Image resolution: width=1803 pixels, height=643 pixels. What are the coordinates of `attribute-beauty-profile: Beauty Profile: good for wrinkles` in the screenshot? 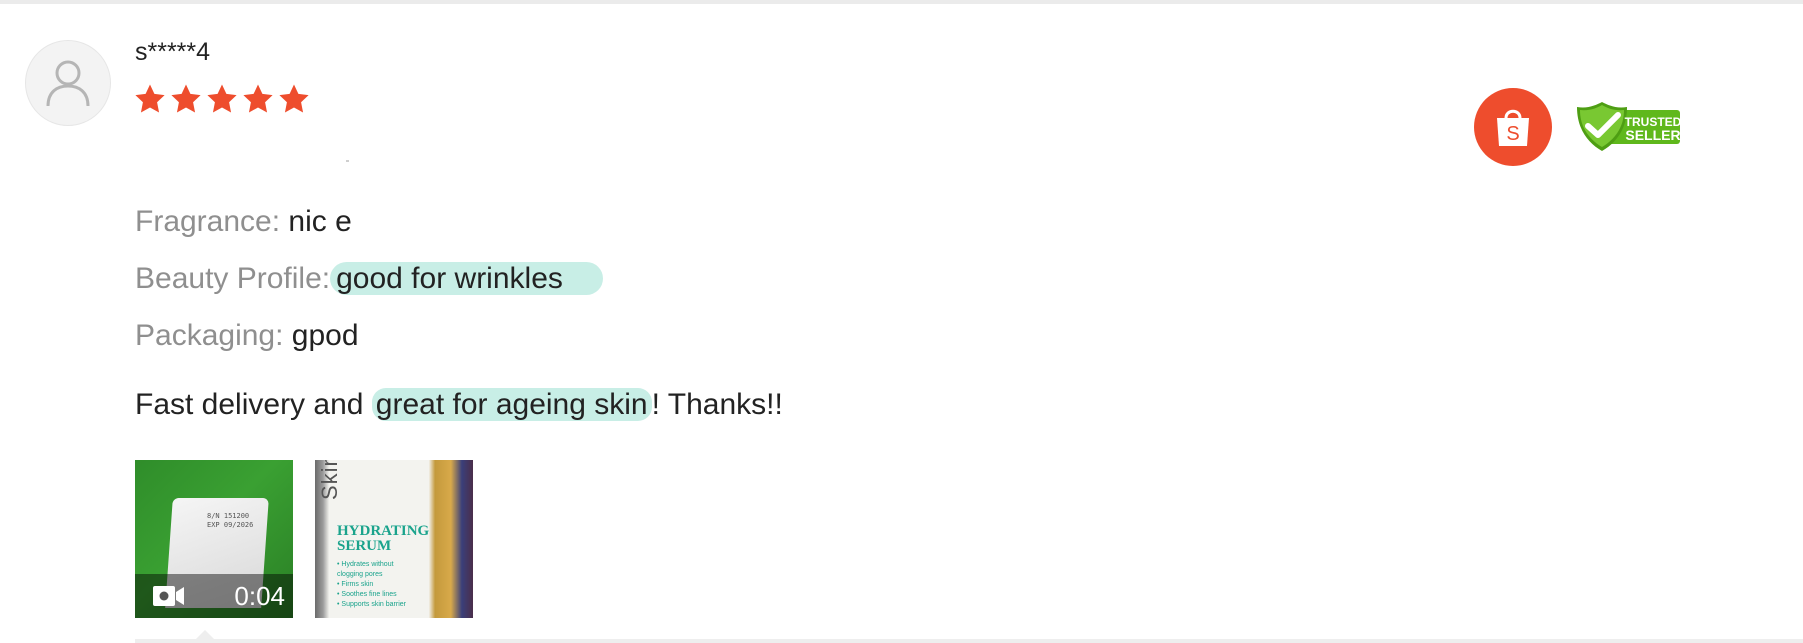 It's located at (369, 279).